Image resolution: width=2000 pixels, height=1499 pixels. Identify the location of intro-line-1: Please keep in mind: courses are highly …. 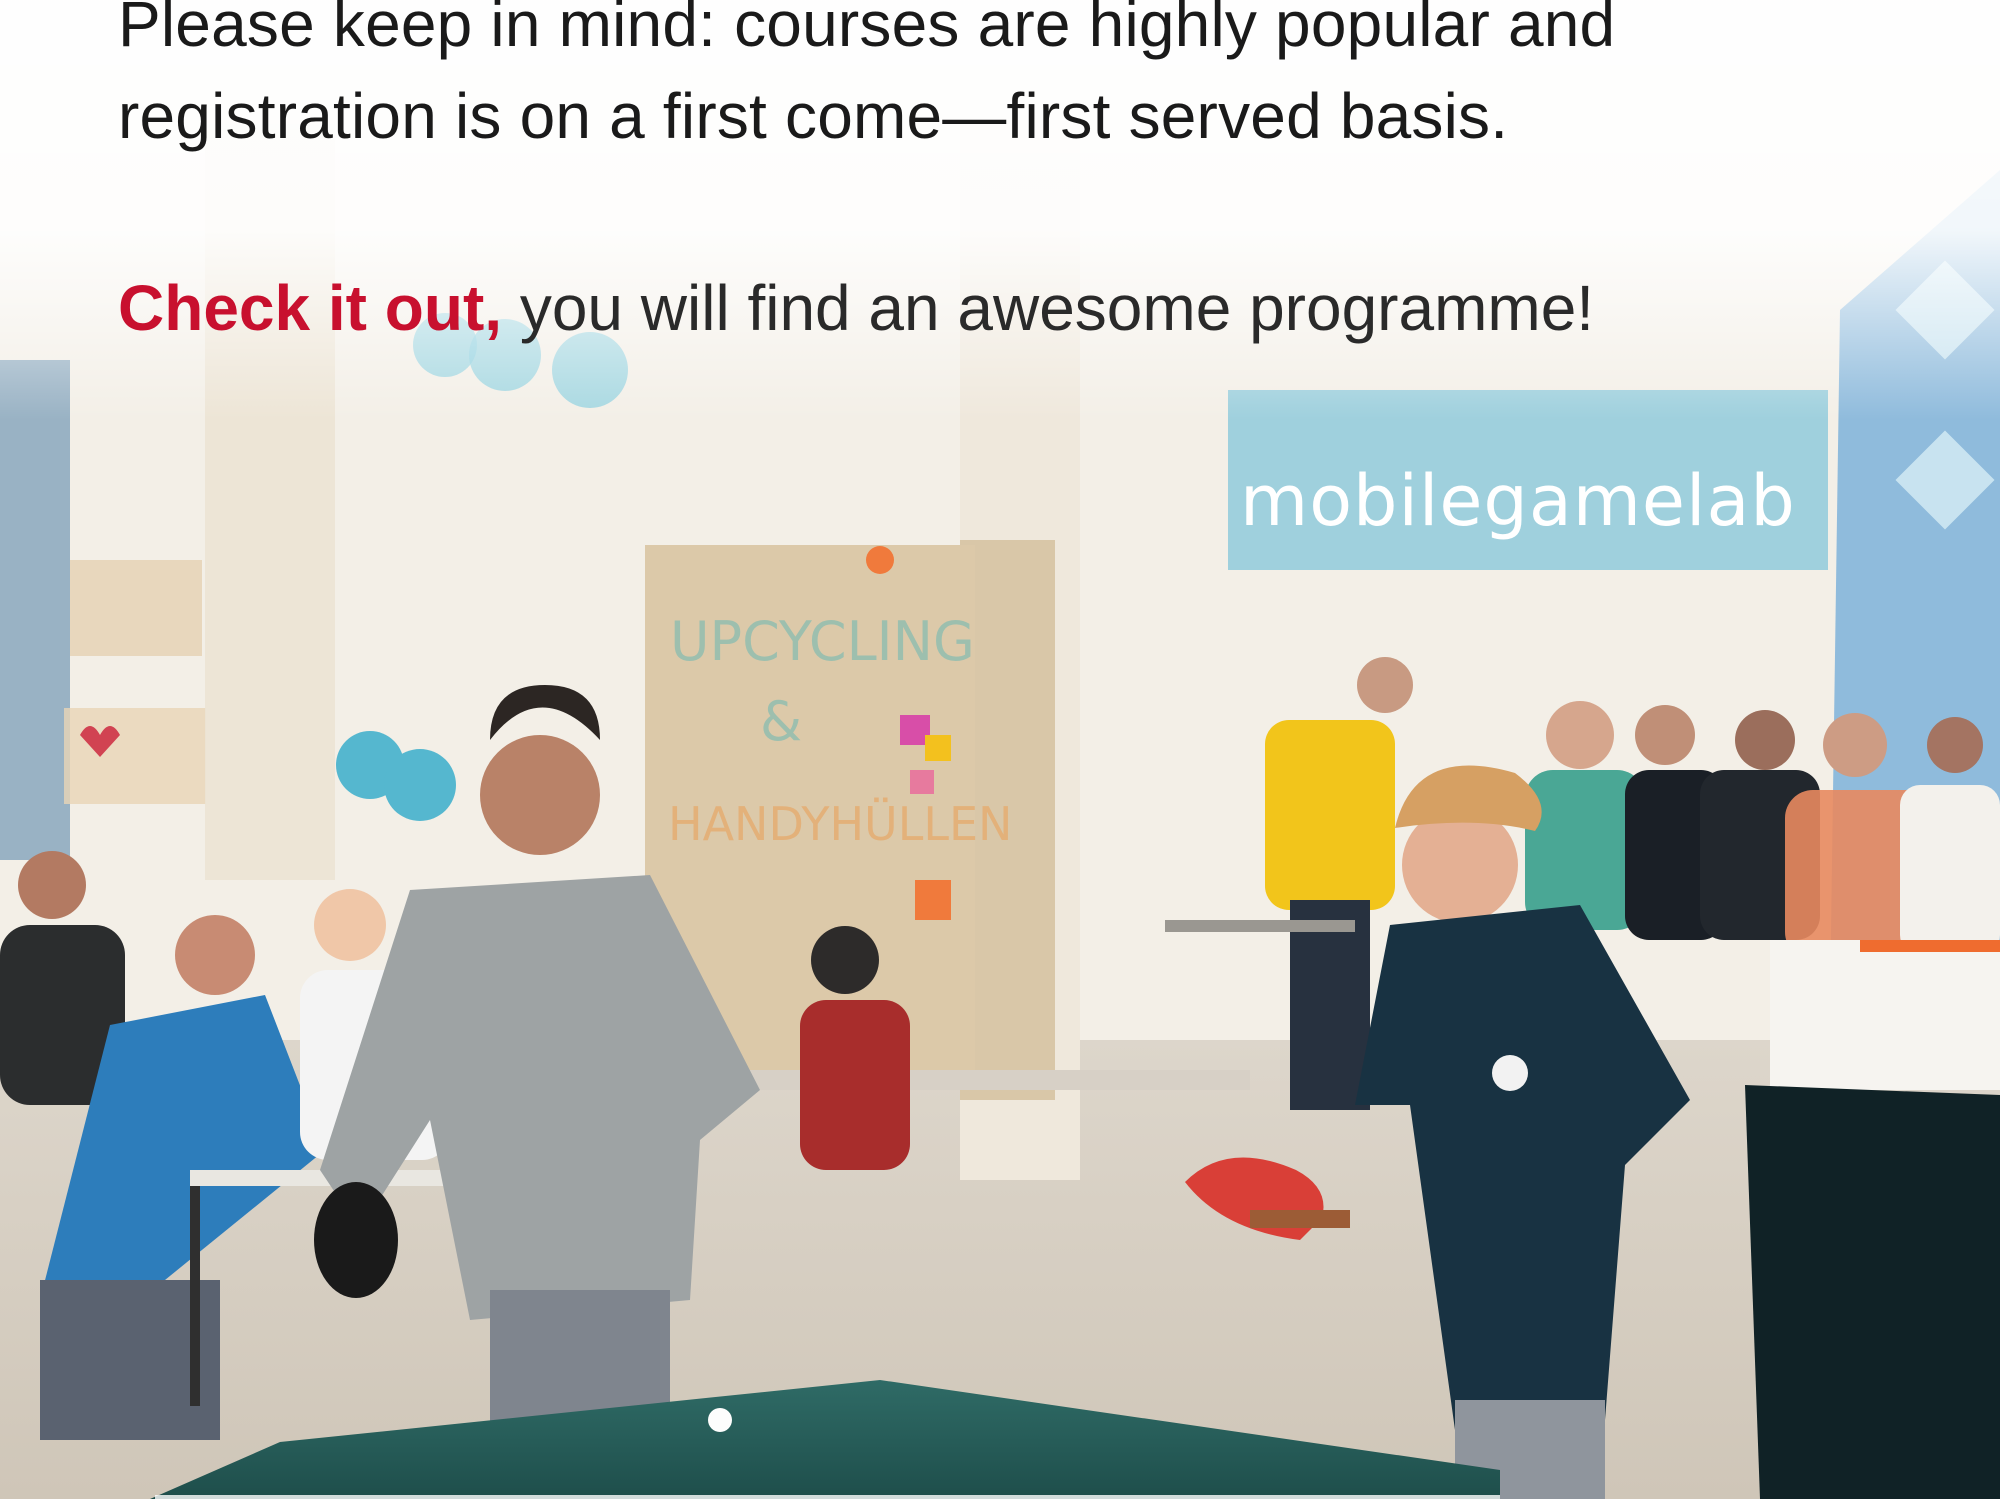
(867, 30).